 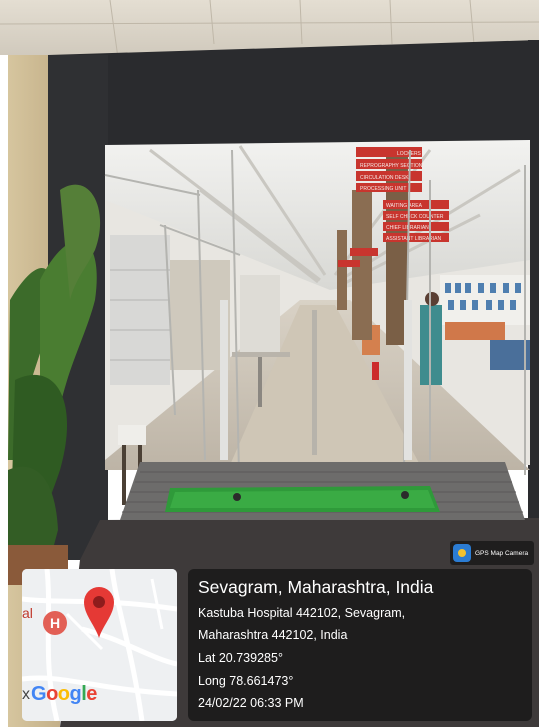 What do you see at coordinates (246, 681) in the screenshot?
I see `longitude: Long 78.661473°` at bounding box center [246, 681].